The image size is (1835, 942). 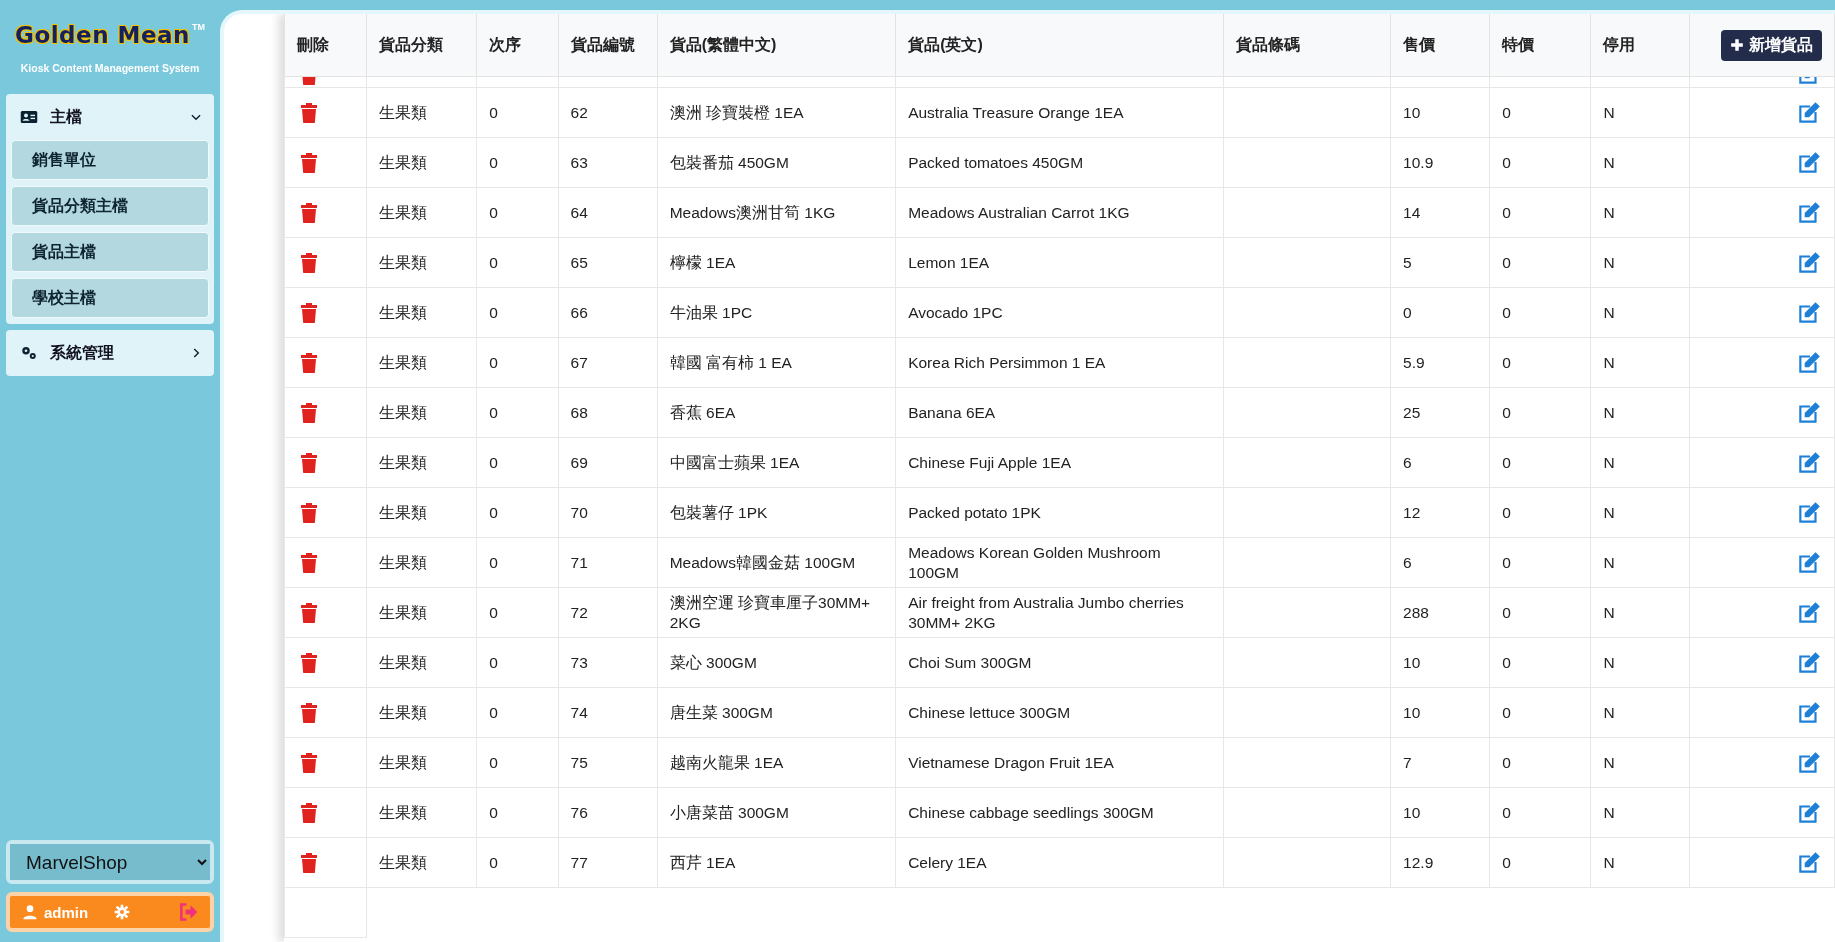 What do you see at coordinates (30, 912) in the screenshot?
I see `user-icon` at bounding box center [30, 912].